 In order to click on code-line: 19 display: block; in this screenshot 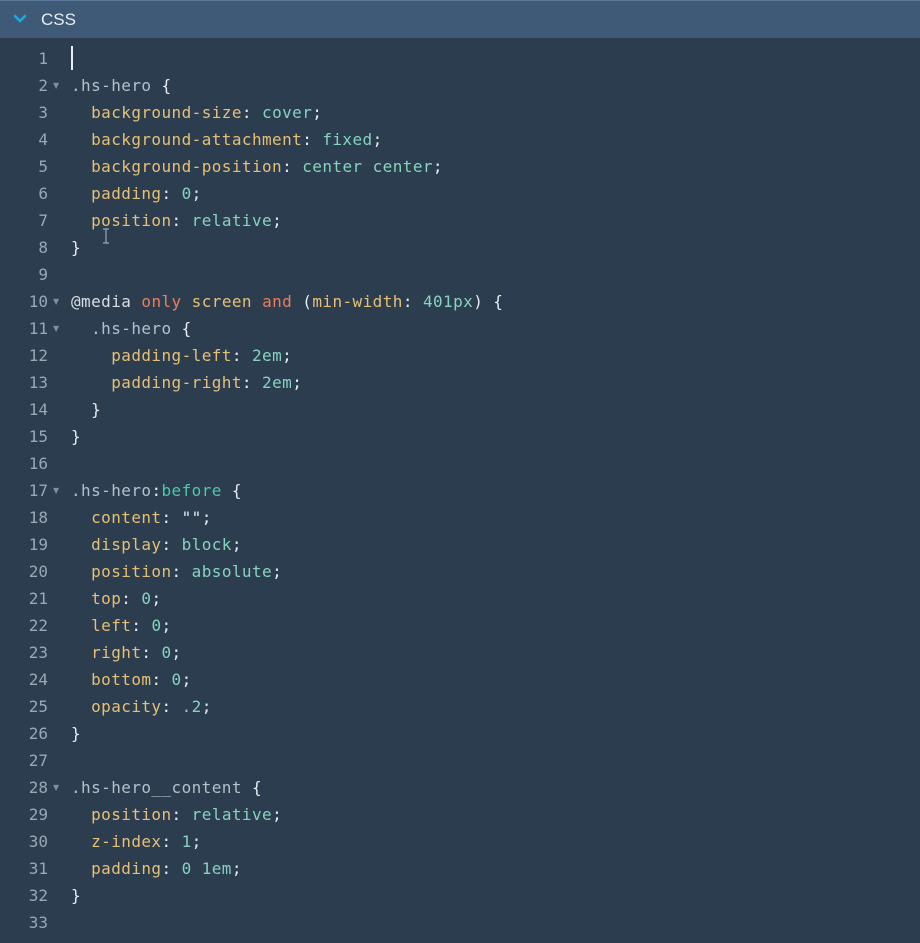, I will do `click(460, 544)`.